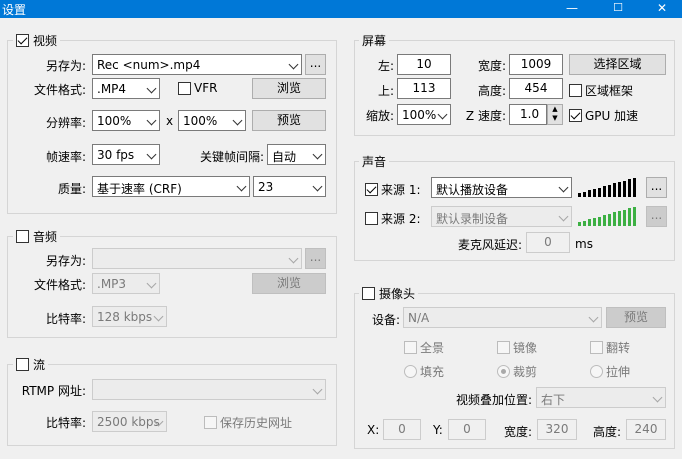 This screenshot has width=682, height=459. What do you see at coordinates (575, 115) in the screenshot?
I see `gpu-accel-checkbox-box` at bounding box center [575, 115].